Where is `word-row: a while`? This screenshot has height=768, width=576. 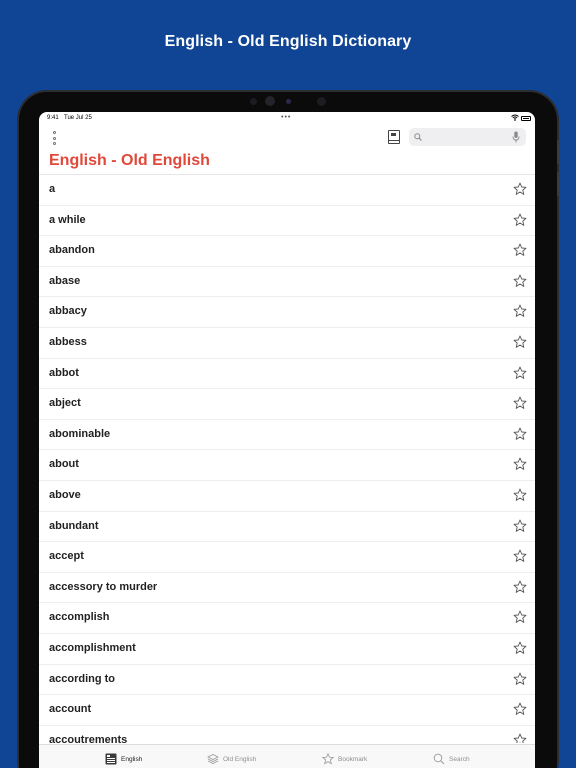 word-row: a while is located at coordinates (287, 221).